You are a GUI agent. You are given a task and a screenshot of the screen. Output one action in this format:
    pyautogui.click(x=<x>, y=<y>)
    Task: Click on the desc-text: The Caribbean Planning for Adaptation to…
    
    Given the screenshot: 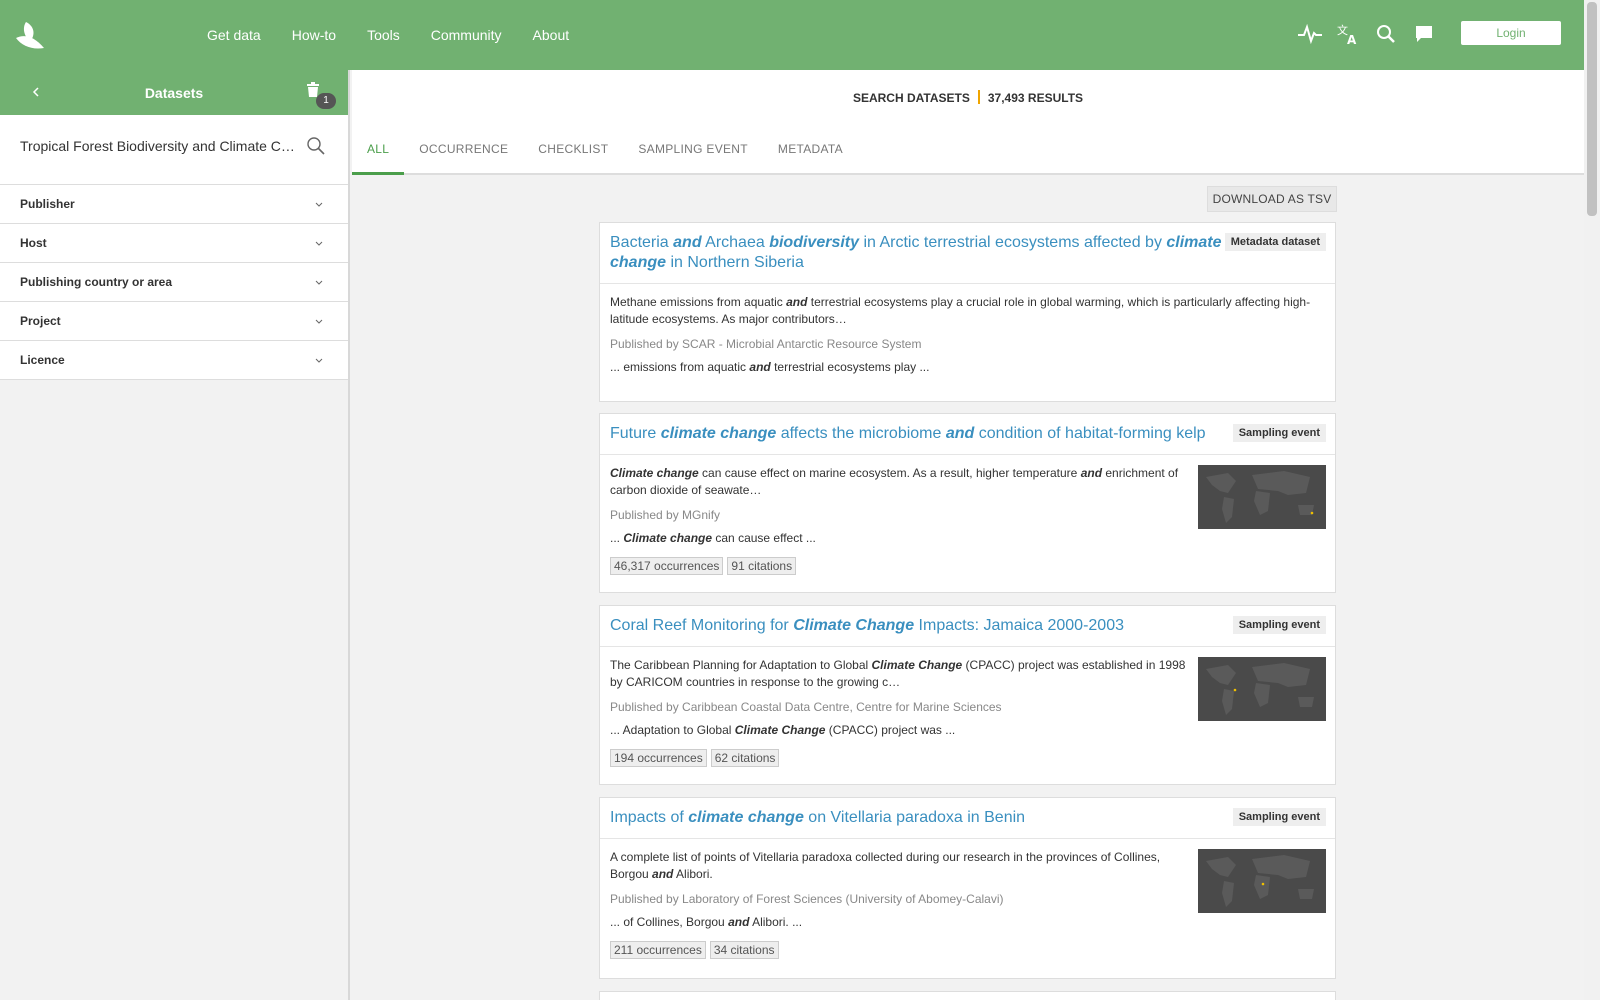 What is the action you would take?
    pyautogui.click(x=741, y=665)
    